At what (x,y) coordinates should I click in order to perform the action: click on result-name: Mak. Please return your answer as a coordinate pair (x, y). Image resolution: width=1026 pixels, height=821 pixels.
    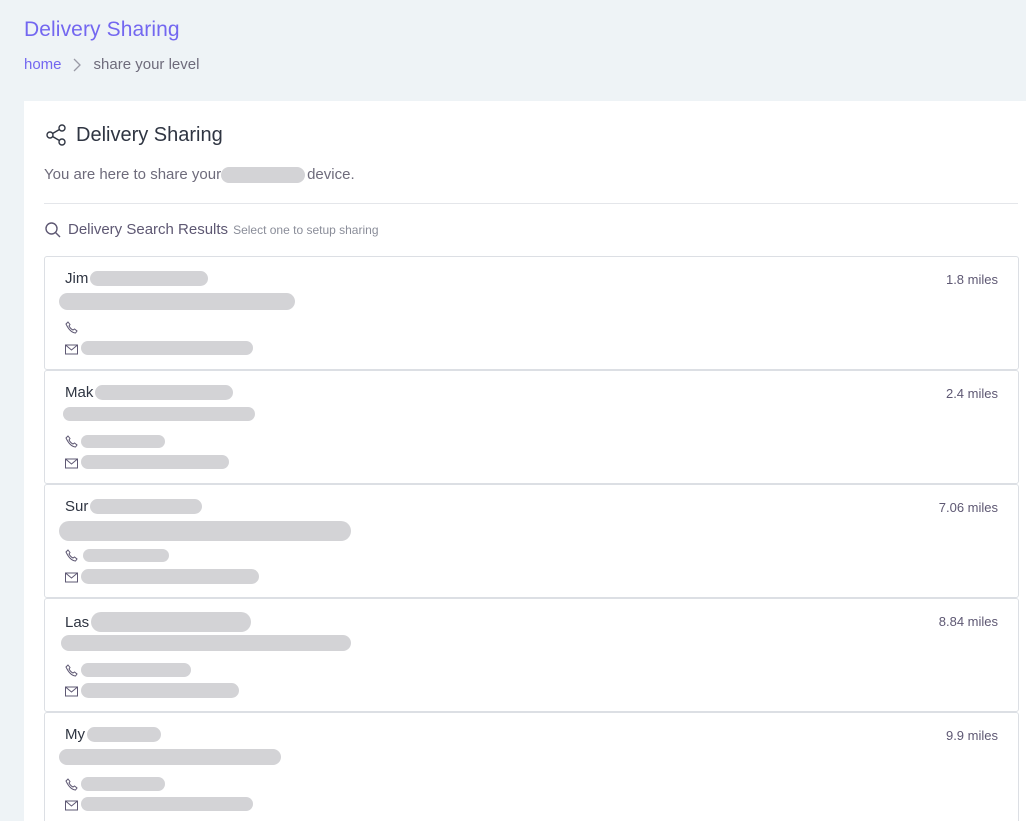
    Looking at the image, I should click on (149, 392).